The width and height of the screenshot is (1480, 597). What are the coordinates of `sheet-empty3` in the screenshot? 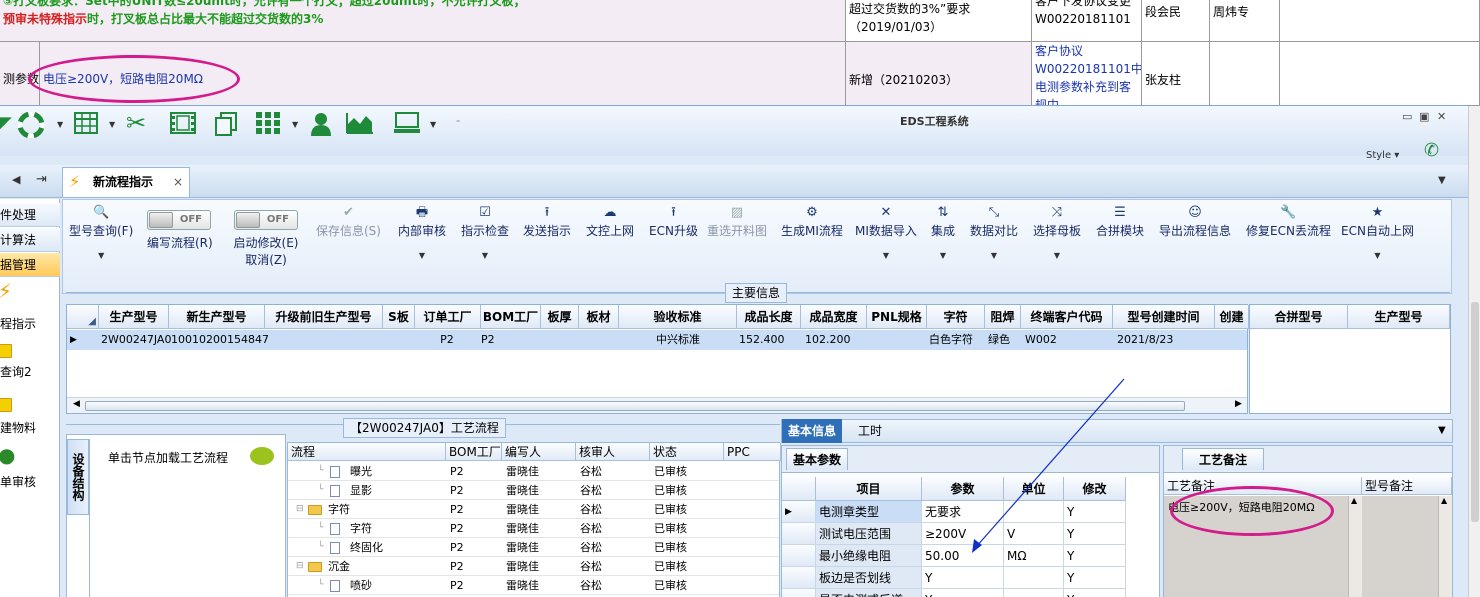 It's located at (1380, 74).